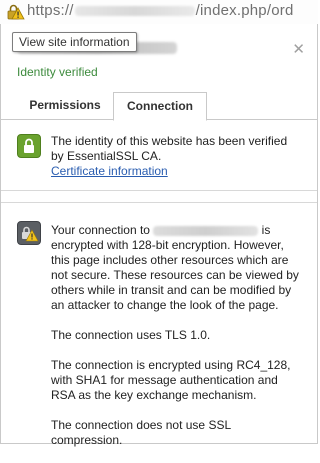 This screenshot has width=320, height=463. I want to click on address-bar: https:// /index.php/ord, so click(159, 12).